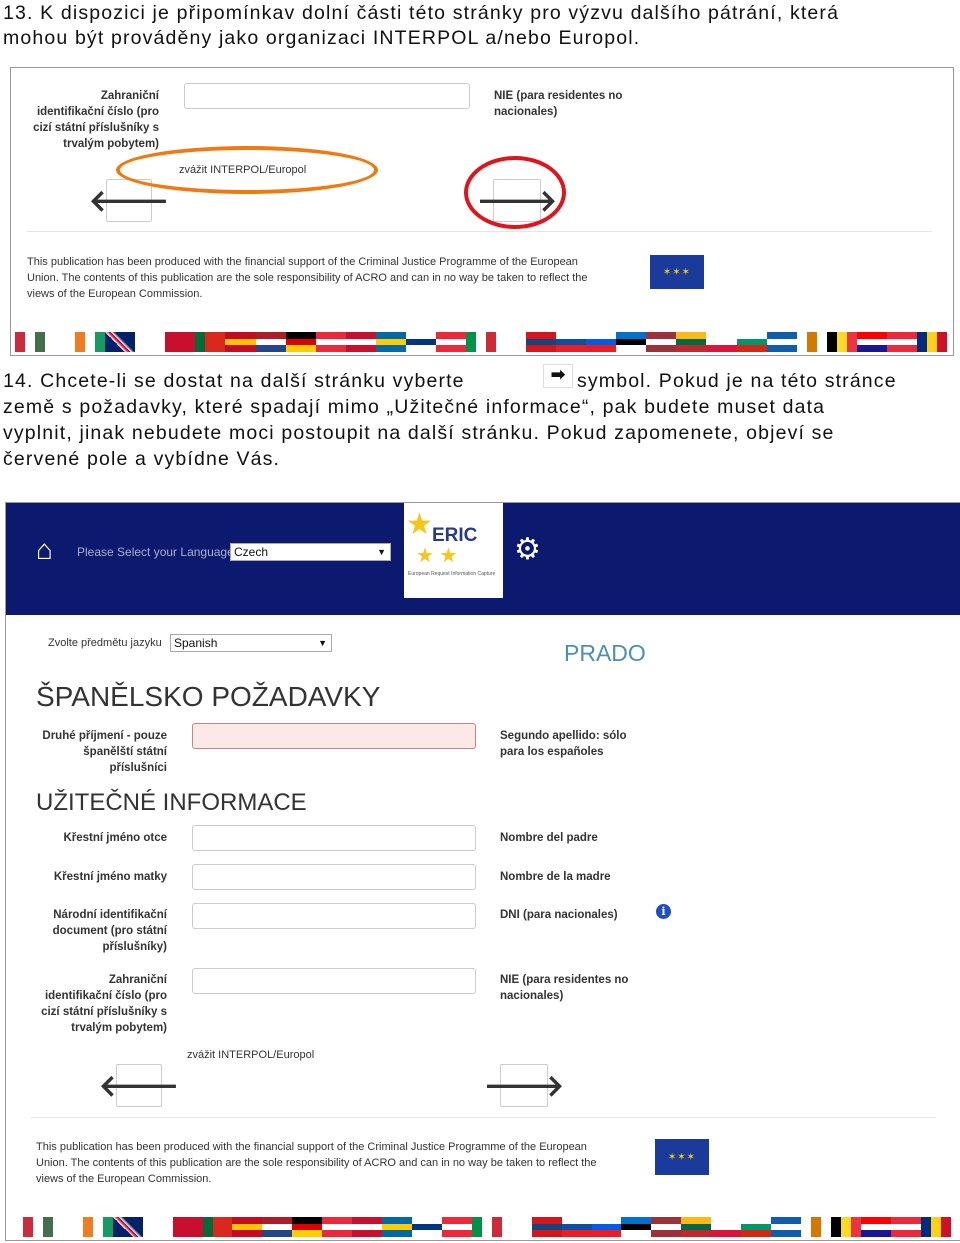 The width and height of the screenshot is (960, 1243). What do you see at coordinates (334, 877) in the screenshot?
I see `mother-name-input` at bounding box center [334, 877].